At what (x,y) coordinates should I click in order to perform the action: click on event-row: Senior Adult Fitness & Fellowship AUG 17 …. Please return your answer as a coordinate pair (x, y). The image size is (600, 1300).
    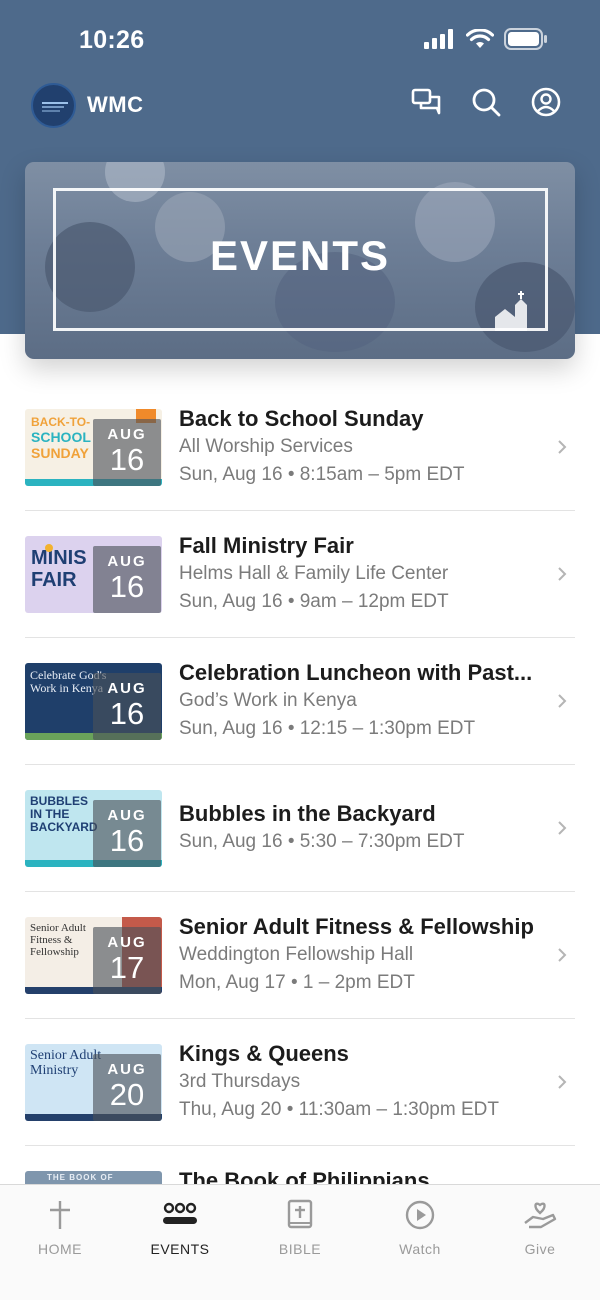
    Looking at the image, I should click on (300, 955).